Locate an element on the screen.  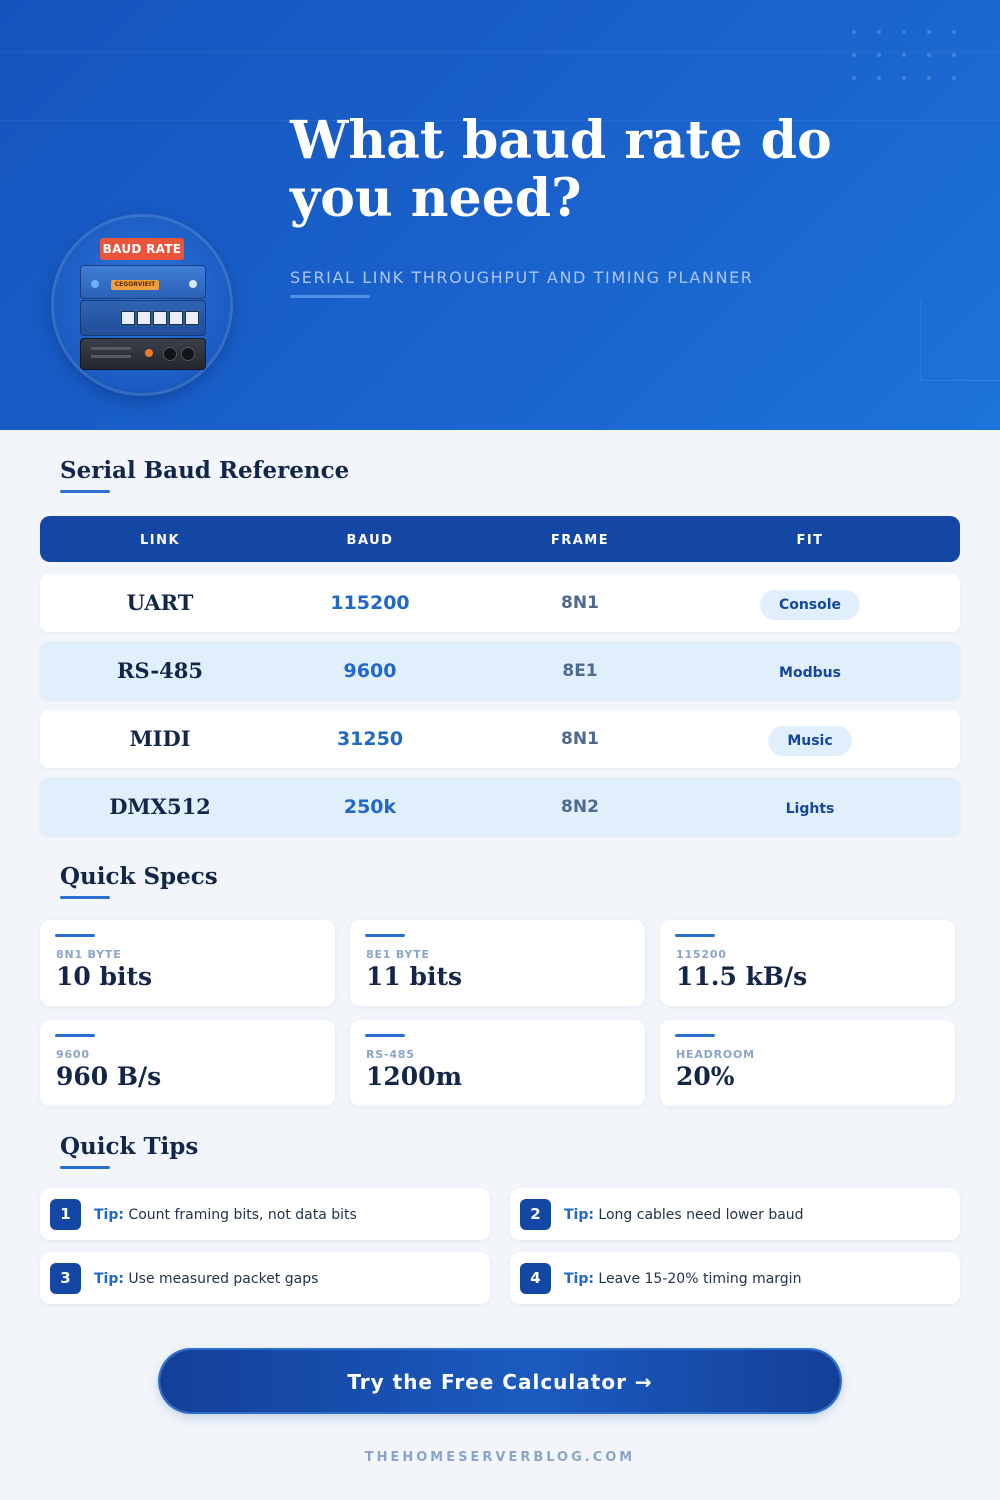
baud-cell: 250k is located at coordinates (370, 807).